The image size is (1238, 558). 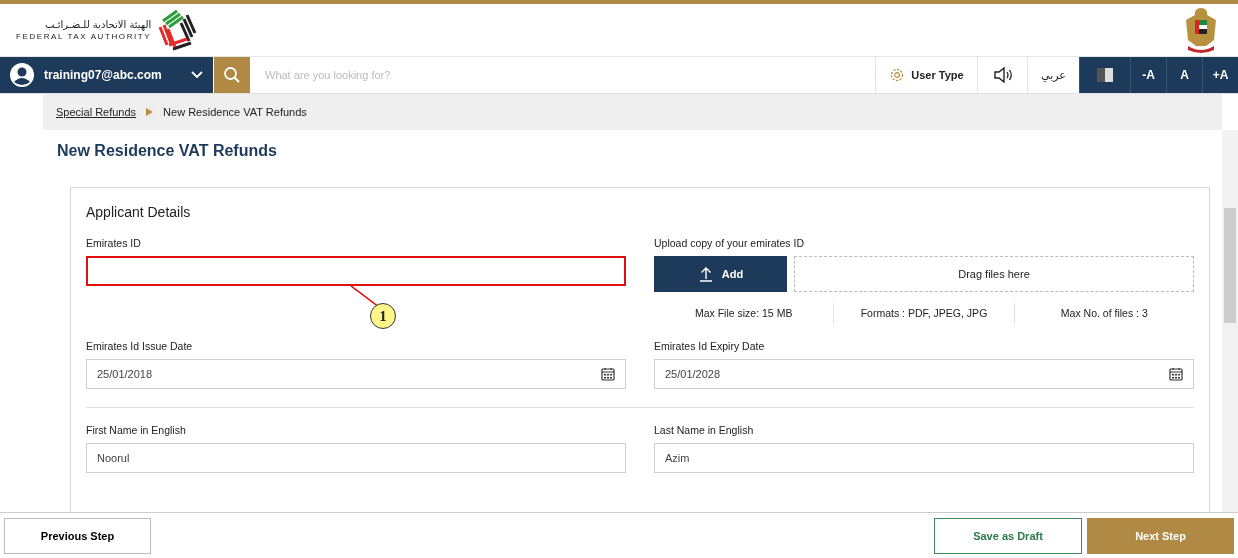 What do you see at coordinates (356, 374) in the screenshot?
I see `input-field: 25/01/2018` at bounding box center [356, 374].